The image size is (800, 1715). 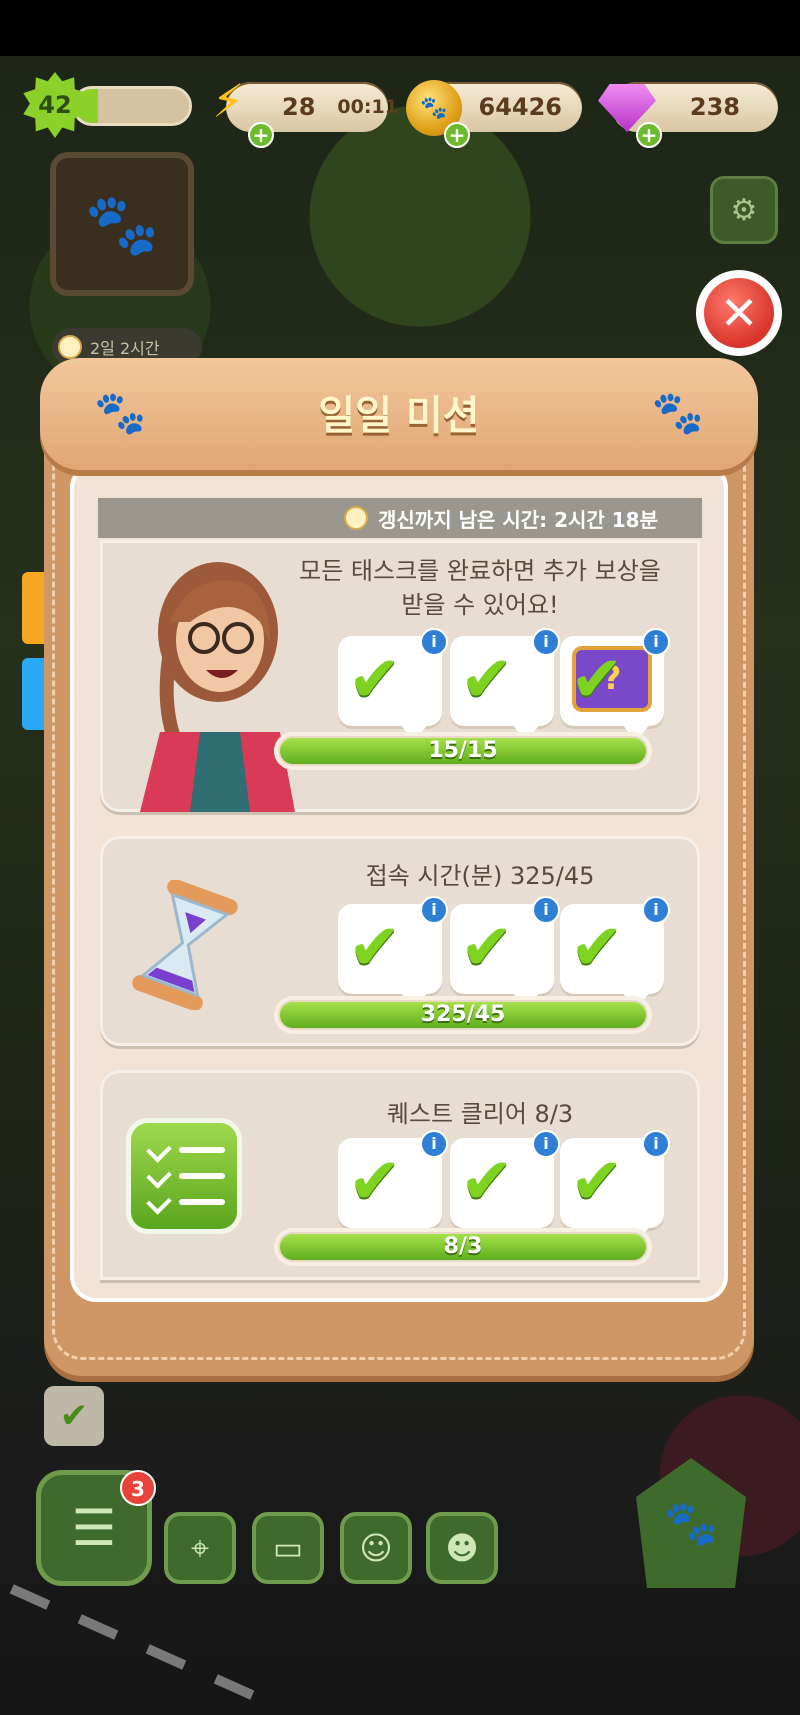 What do you see at coordinates (184, 1176) in the screenshot?
I see `checklist-icon` at bounding box center [184, 1176].